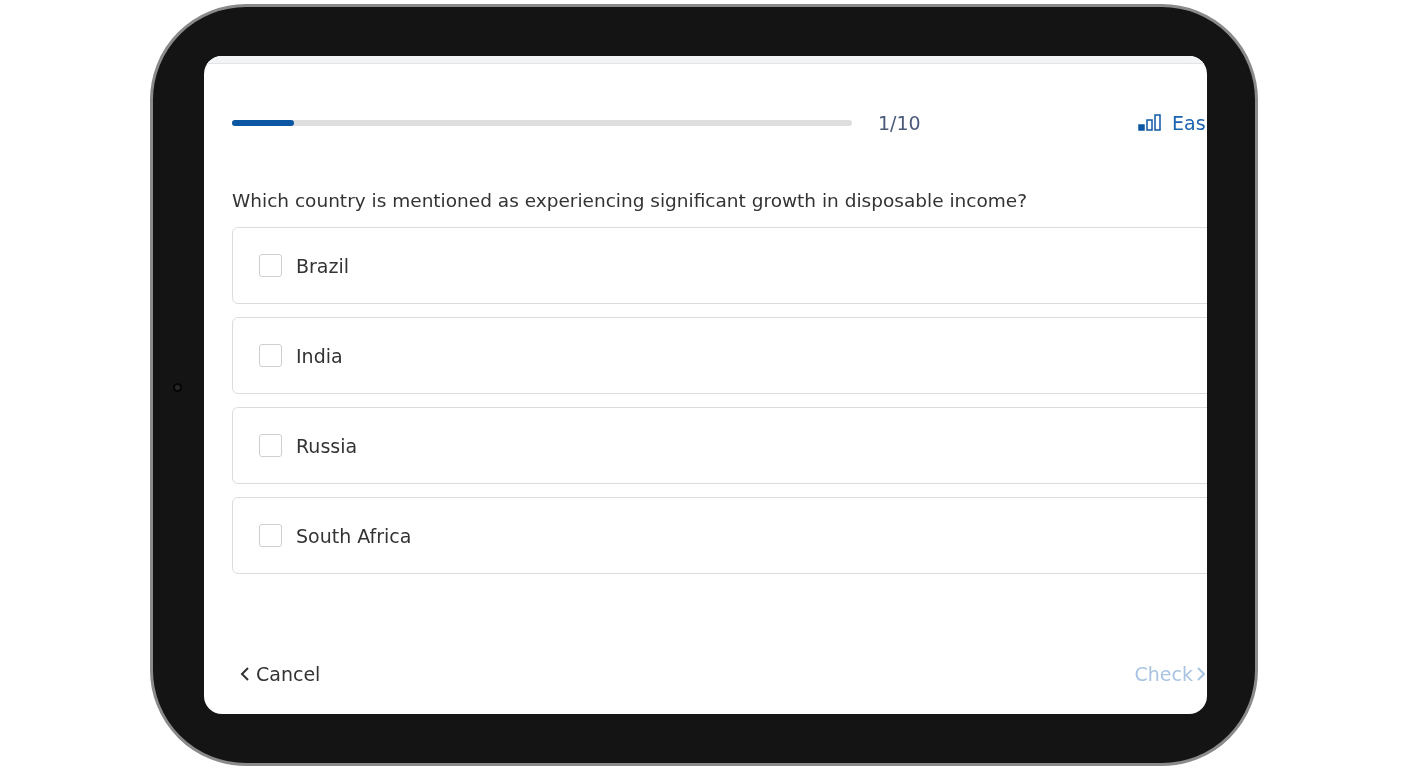 Image resolution: width=1408 pixels, height=768 pixels. I want to click on chevron-left-icon, so click(245, 673).